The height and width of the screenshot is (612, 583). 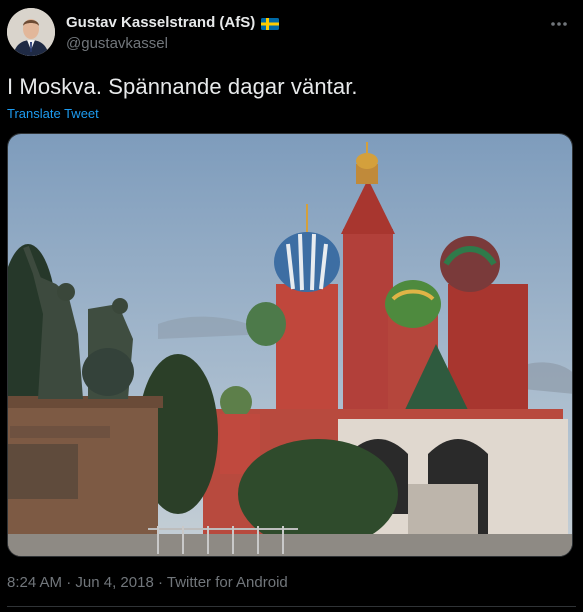 What do you see at coordinates (559, 24) in the screenshot?
I see `more-options-icon` at bounding box center [559, 24].